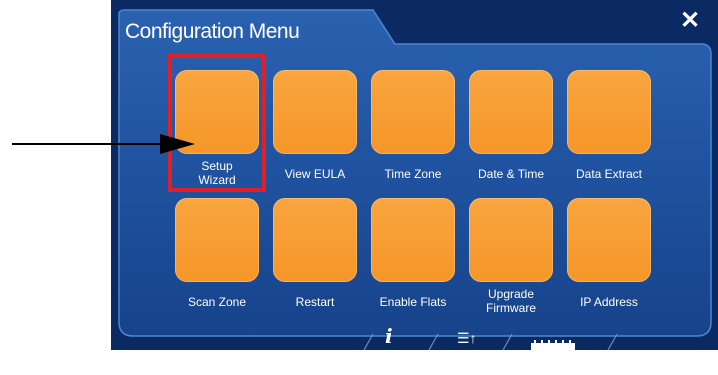 The image size is (718, 375). I want to click on upgrade-firmware-label: Upgrade Firmware, so click(511, 301).